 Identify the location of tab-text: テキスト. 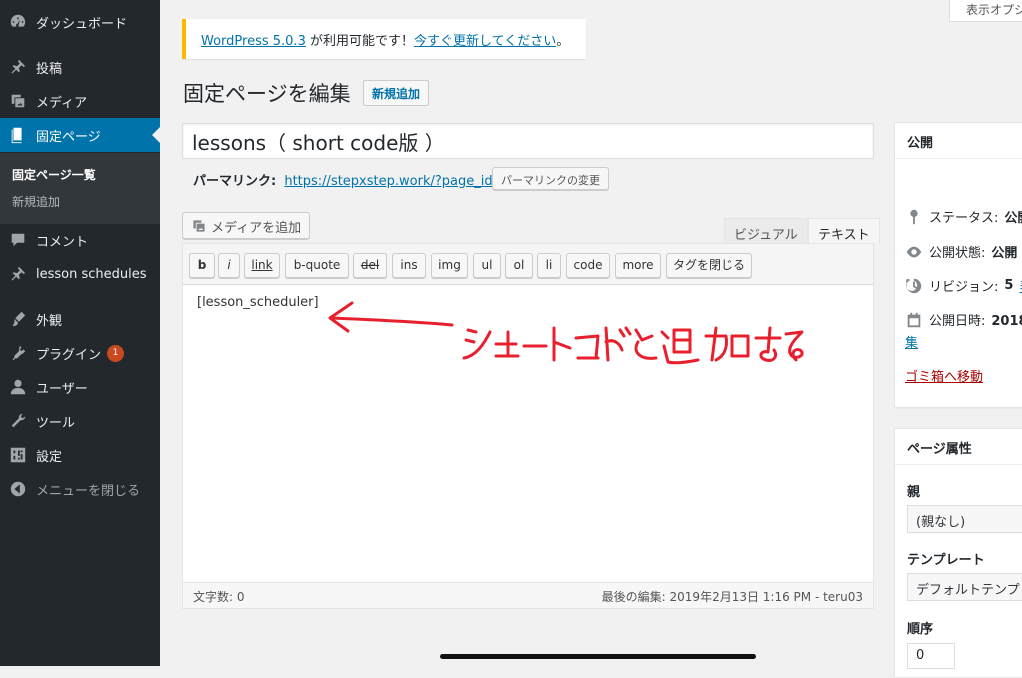
(844, 231).